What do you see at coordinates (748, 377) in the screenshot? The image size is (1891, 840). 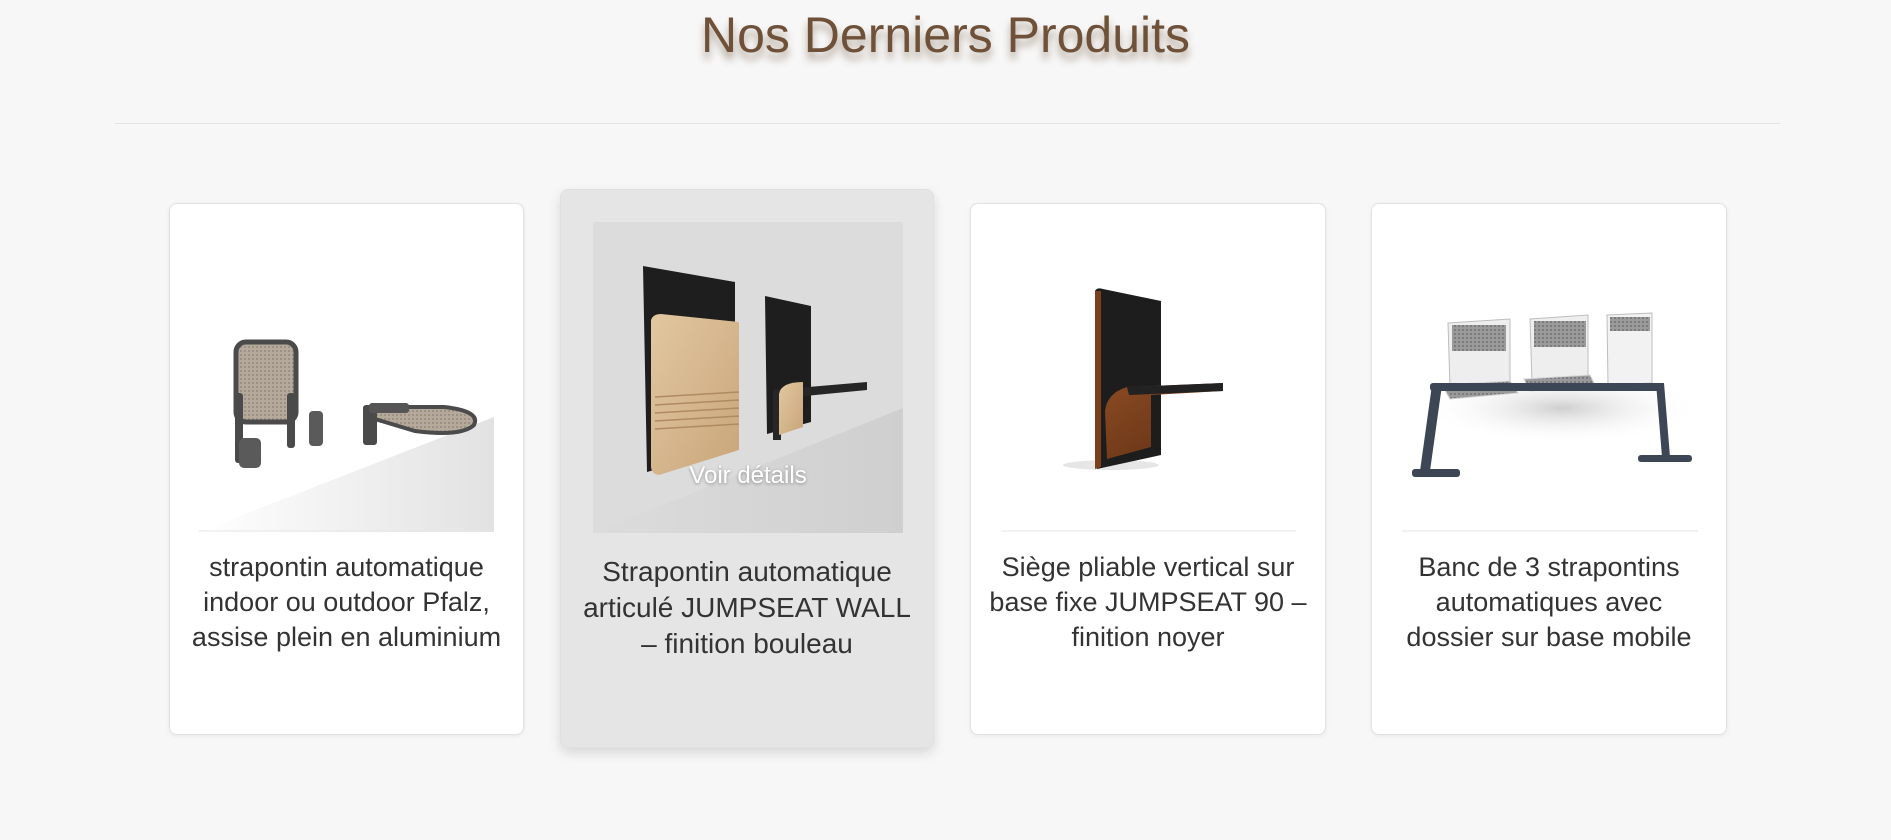 I see `product-image: Voir détails` at bounding box center [748, 377].